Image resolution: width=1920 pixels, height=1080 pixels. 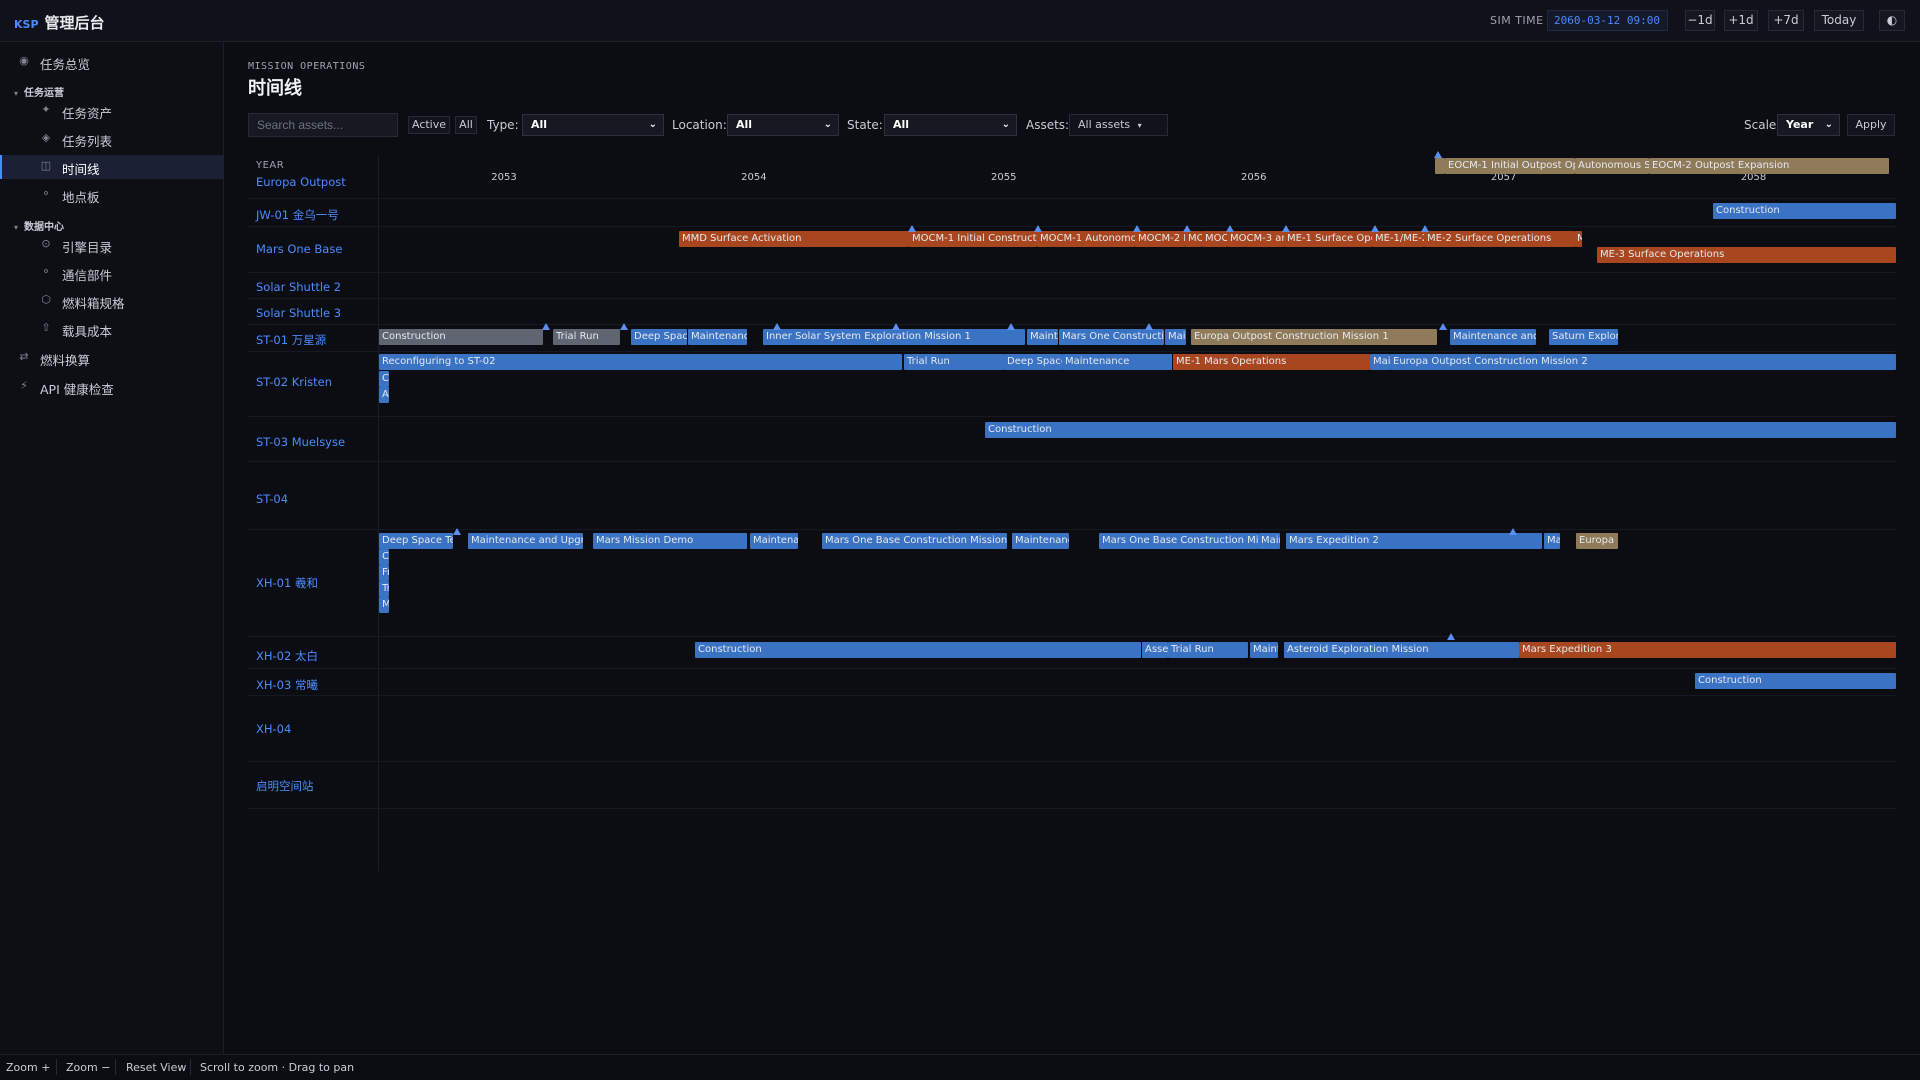 What do you see at coordinates (1607, 20) in the screenshot?
I see `sim-time-value: 2060-03-12 09:00` at bounding box center [1607, 20].